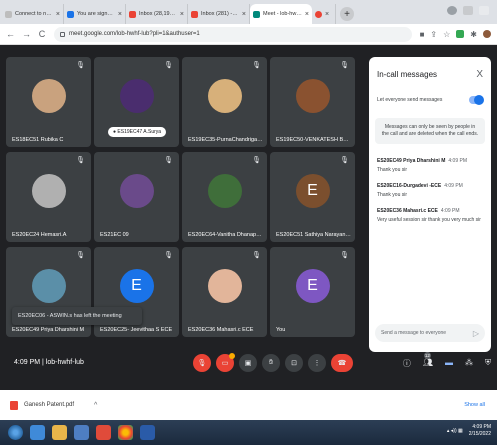  What do you see at coordinates (62, 34) in the screenshot?
I see `lock-icon` at bounding box center [62, 34].